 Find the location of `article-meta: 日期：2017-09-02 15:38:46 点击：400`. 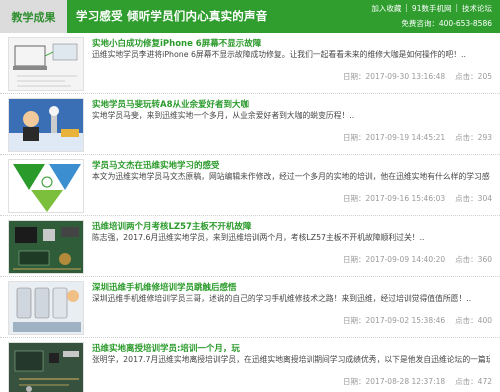

article-meta: 日期：2017-09-02 15:38:46 点击：400 is located at coordinates (417, 320).